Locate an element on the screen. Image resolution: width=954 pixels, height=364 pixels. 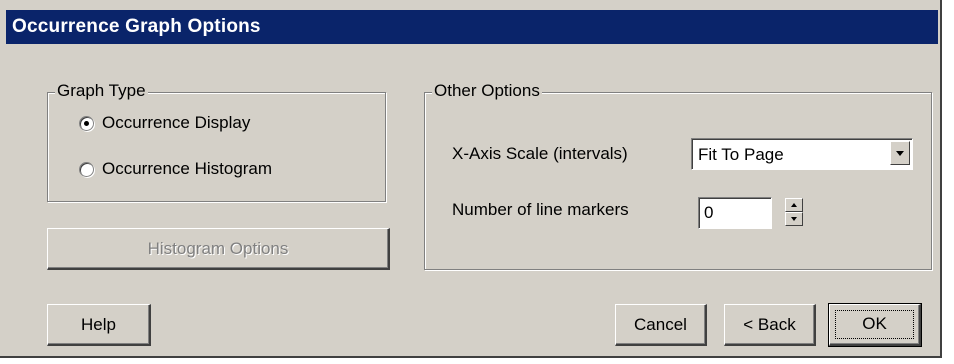
occurrence-histogram-label: Occurrence Histogram is located at coordinates (187, 169).